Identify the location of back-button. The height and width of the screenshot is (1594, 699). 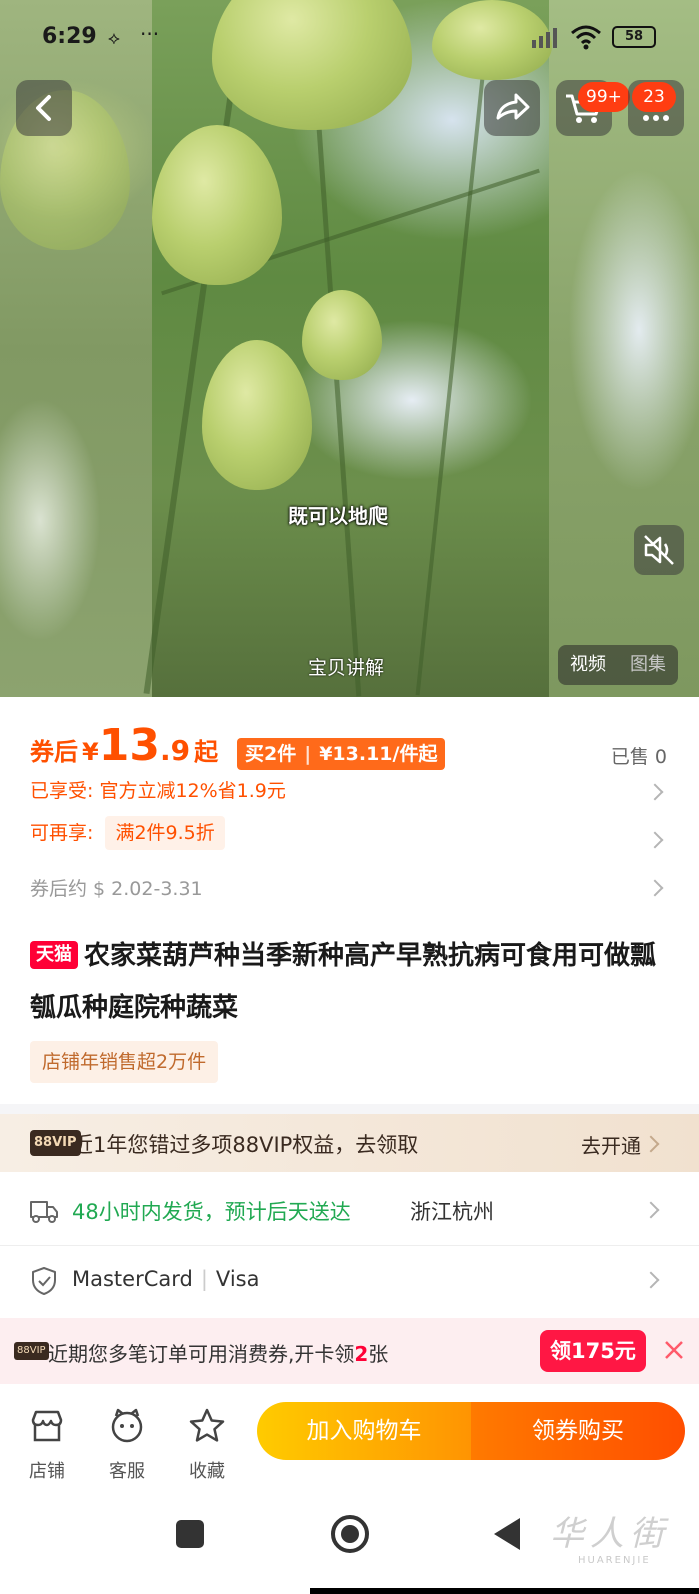
(44, 108).